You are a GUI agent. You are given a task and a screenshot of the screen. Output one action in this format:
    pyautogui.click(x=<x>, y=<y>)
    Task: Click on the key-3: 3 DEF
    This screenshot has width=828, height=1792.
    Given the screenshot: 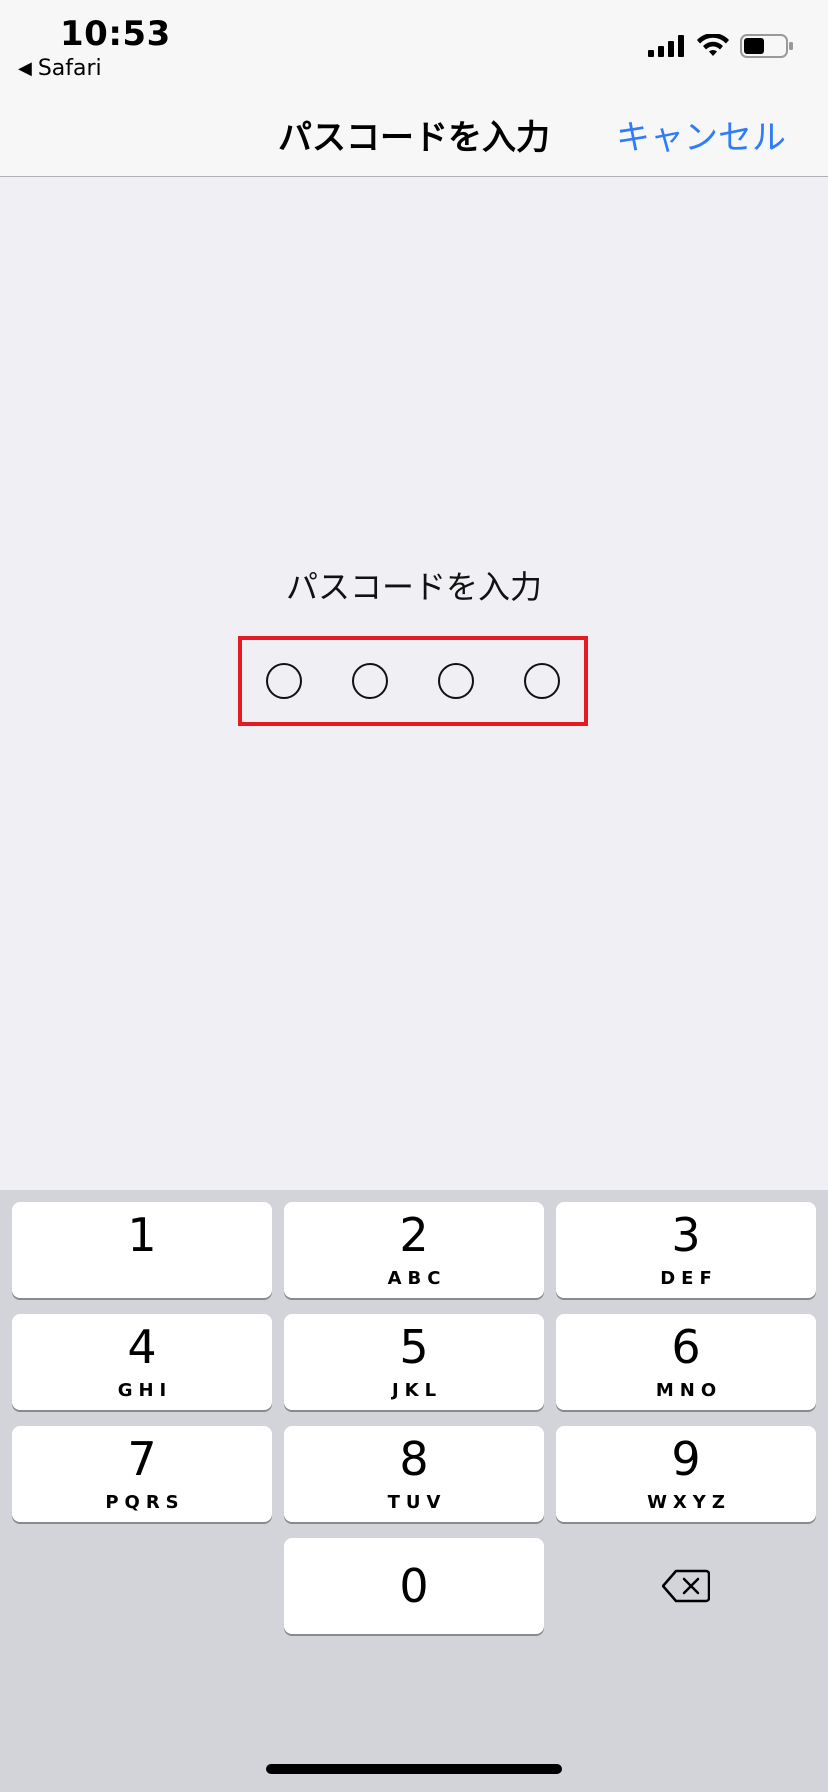 What is the action you would take?
    pyautogui.click(x=686, y=1250)
    